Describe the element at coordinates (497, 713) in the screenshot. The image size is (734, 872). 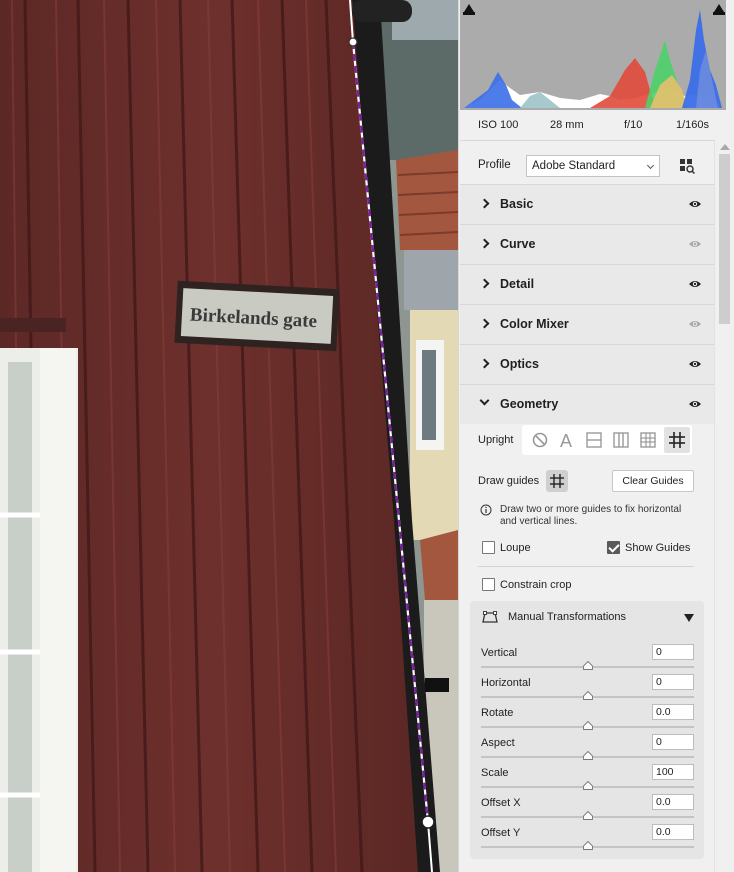
I see `slider-label: Rotate` at that location.